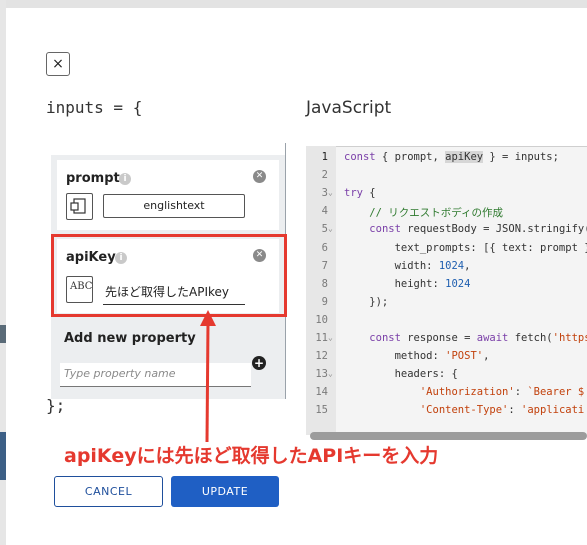 This screenshot has width=587, height=545. What do you see at coordinates (502, 392) in the screenshot?
I see `code-text: 'Authorization': `Bearer $` at bounding box center [502, 392].